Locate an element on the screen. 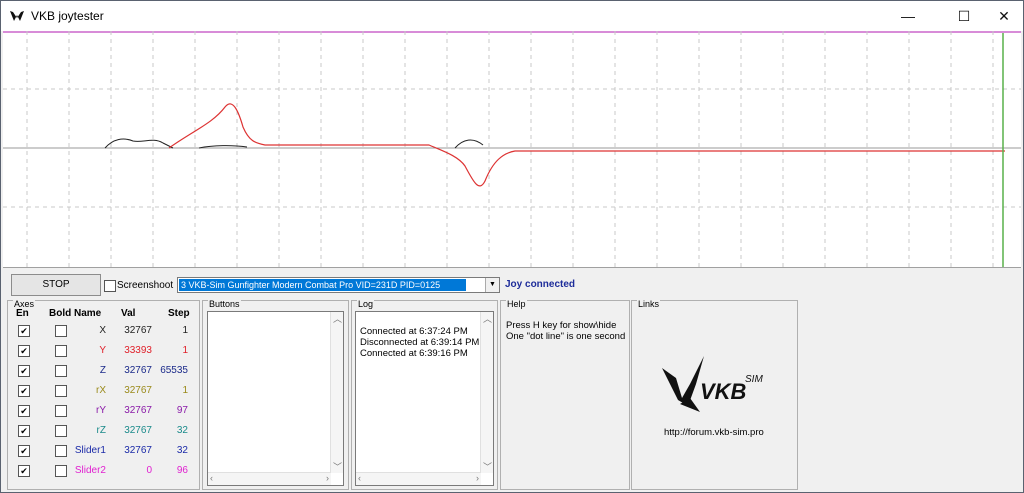  axis-value: 0 is located at coordinates (149, 470).